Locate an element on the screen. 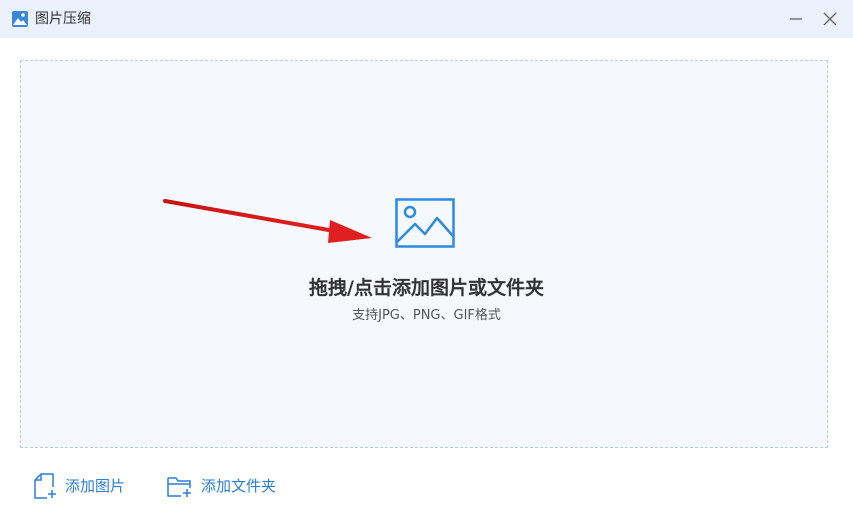  minimize-icon is located at coordinates (796, 19).